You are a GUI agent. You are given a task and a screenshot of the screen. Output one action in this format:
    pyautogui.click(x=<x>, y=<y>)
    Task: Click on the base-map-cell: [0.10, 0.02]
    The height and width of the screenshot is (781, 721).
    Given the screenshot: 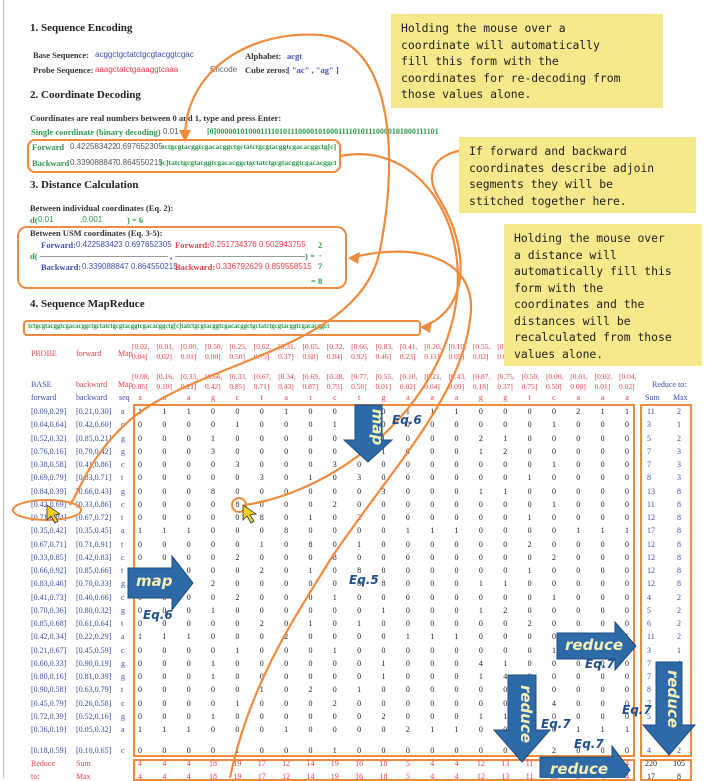 What is the action you would take?
    pyautogui.click(x=409, y=382)
    